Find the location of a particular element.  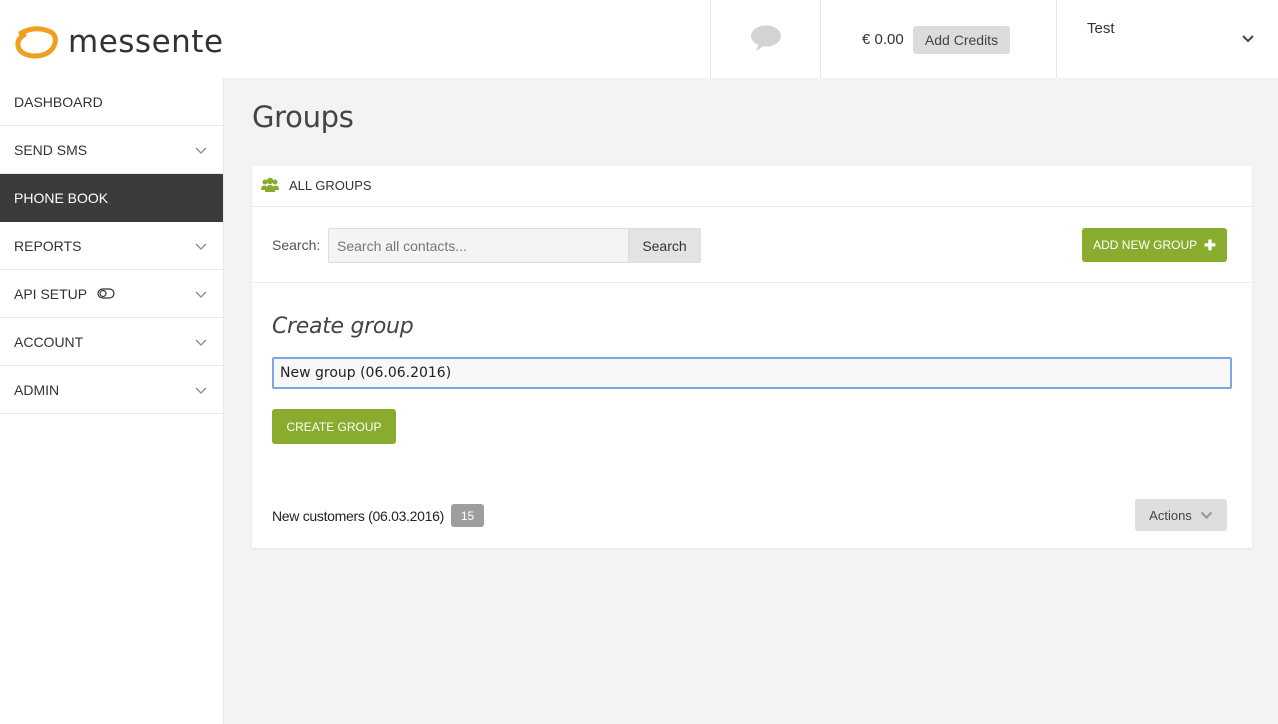

sidebar-item-label: REPORTS is located at coordinates (48, 245).